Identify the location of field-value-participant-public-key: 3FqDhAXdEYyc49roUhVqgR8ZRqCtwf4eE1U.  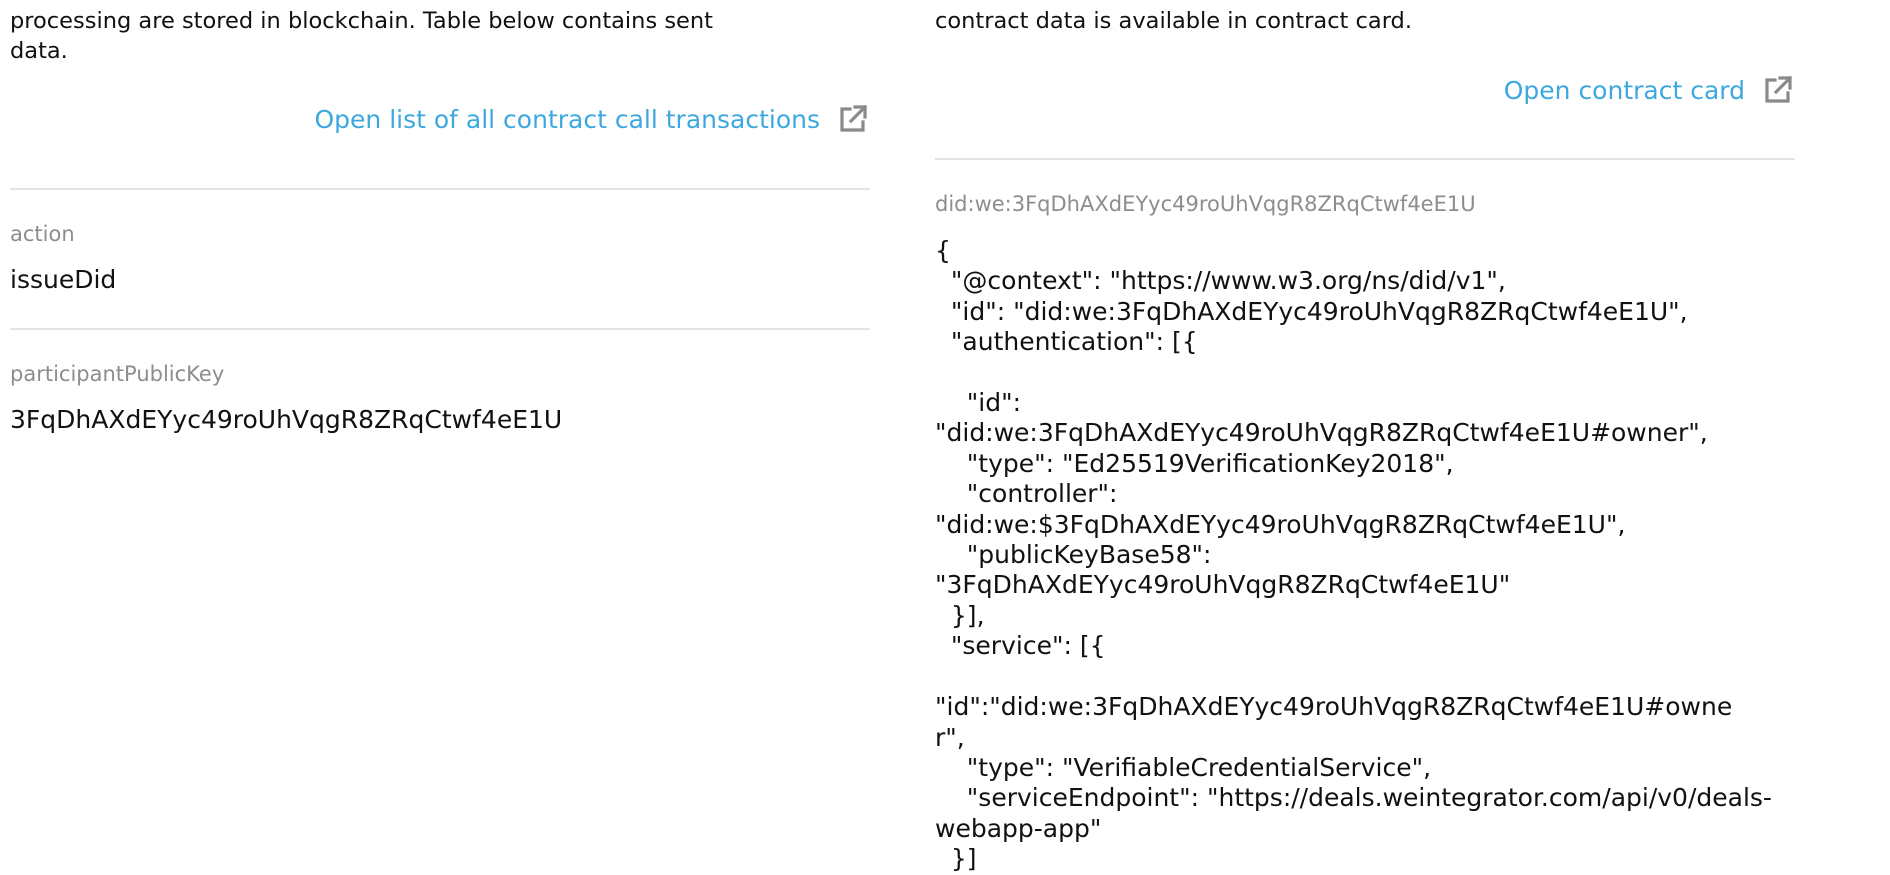
(286, 419).